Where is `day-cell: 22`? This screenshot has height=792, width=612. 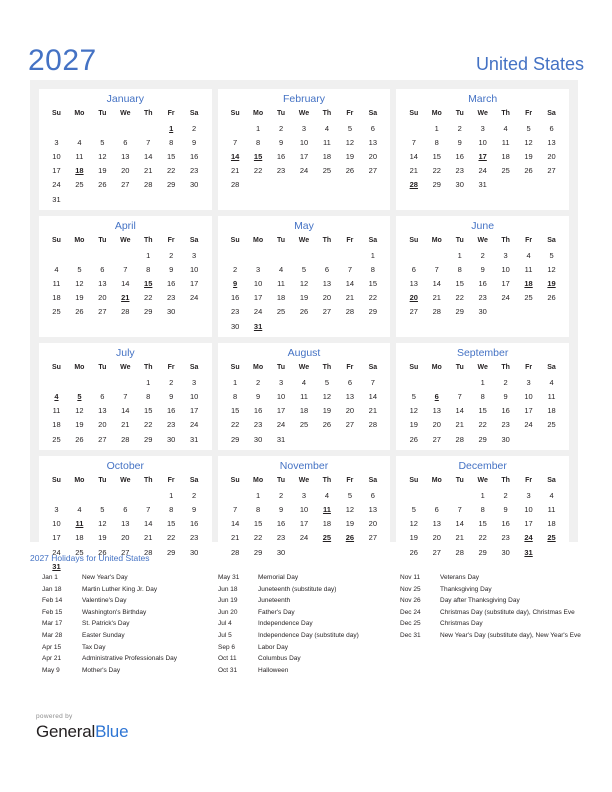
day-cell: 22 is located at coordinates (235, 425).